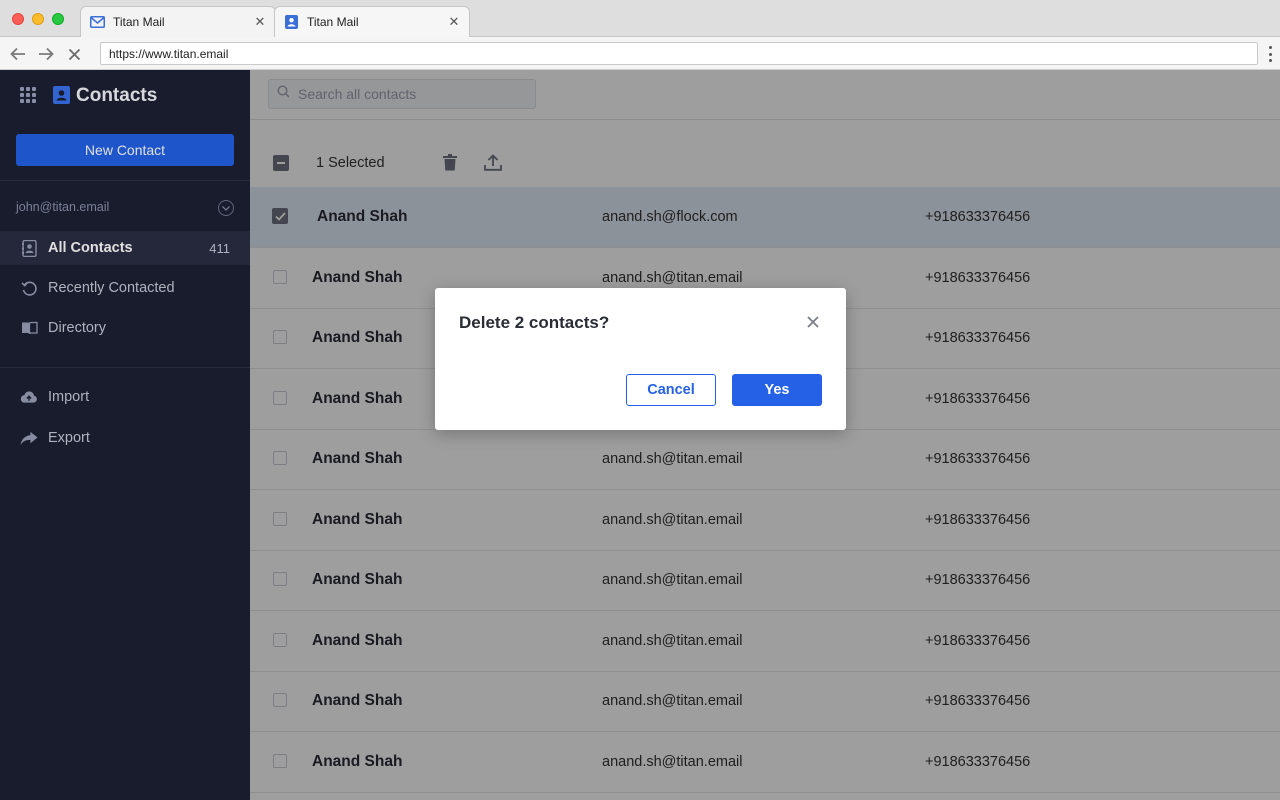 The image size is (1280, 800). Describe the element at coordinates (18, 54) in the screenshot. I see `back-arrow-icon` at that location.